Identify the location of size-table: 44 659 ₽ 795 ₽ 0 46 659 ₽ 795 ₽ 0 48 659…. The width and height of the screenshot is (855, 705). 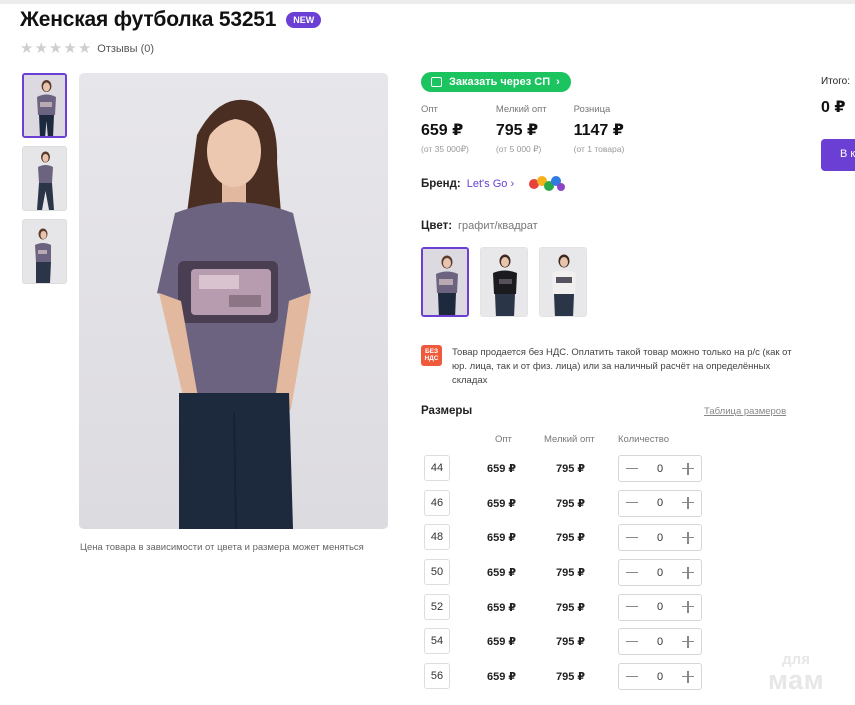
(569, 576).